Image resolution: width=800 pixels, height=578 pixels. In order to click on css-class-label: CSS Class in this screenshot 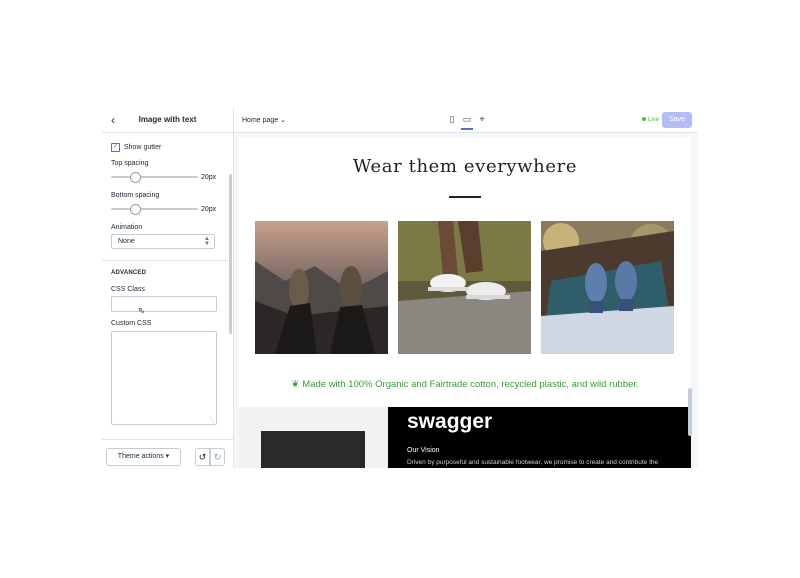, I will do `click(128, 289)`.